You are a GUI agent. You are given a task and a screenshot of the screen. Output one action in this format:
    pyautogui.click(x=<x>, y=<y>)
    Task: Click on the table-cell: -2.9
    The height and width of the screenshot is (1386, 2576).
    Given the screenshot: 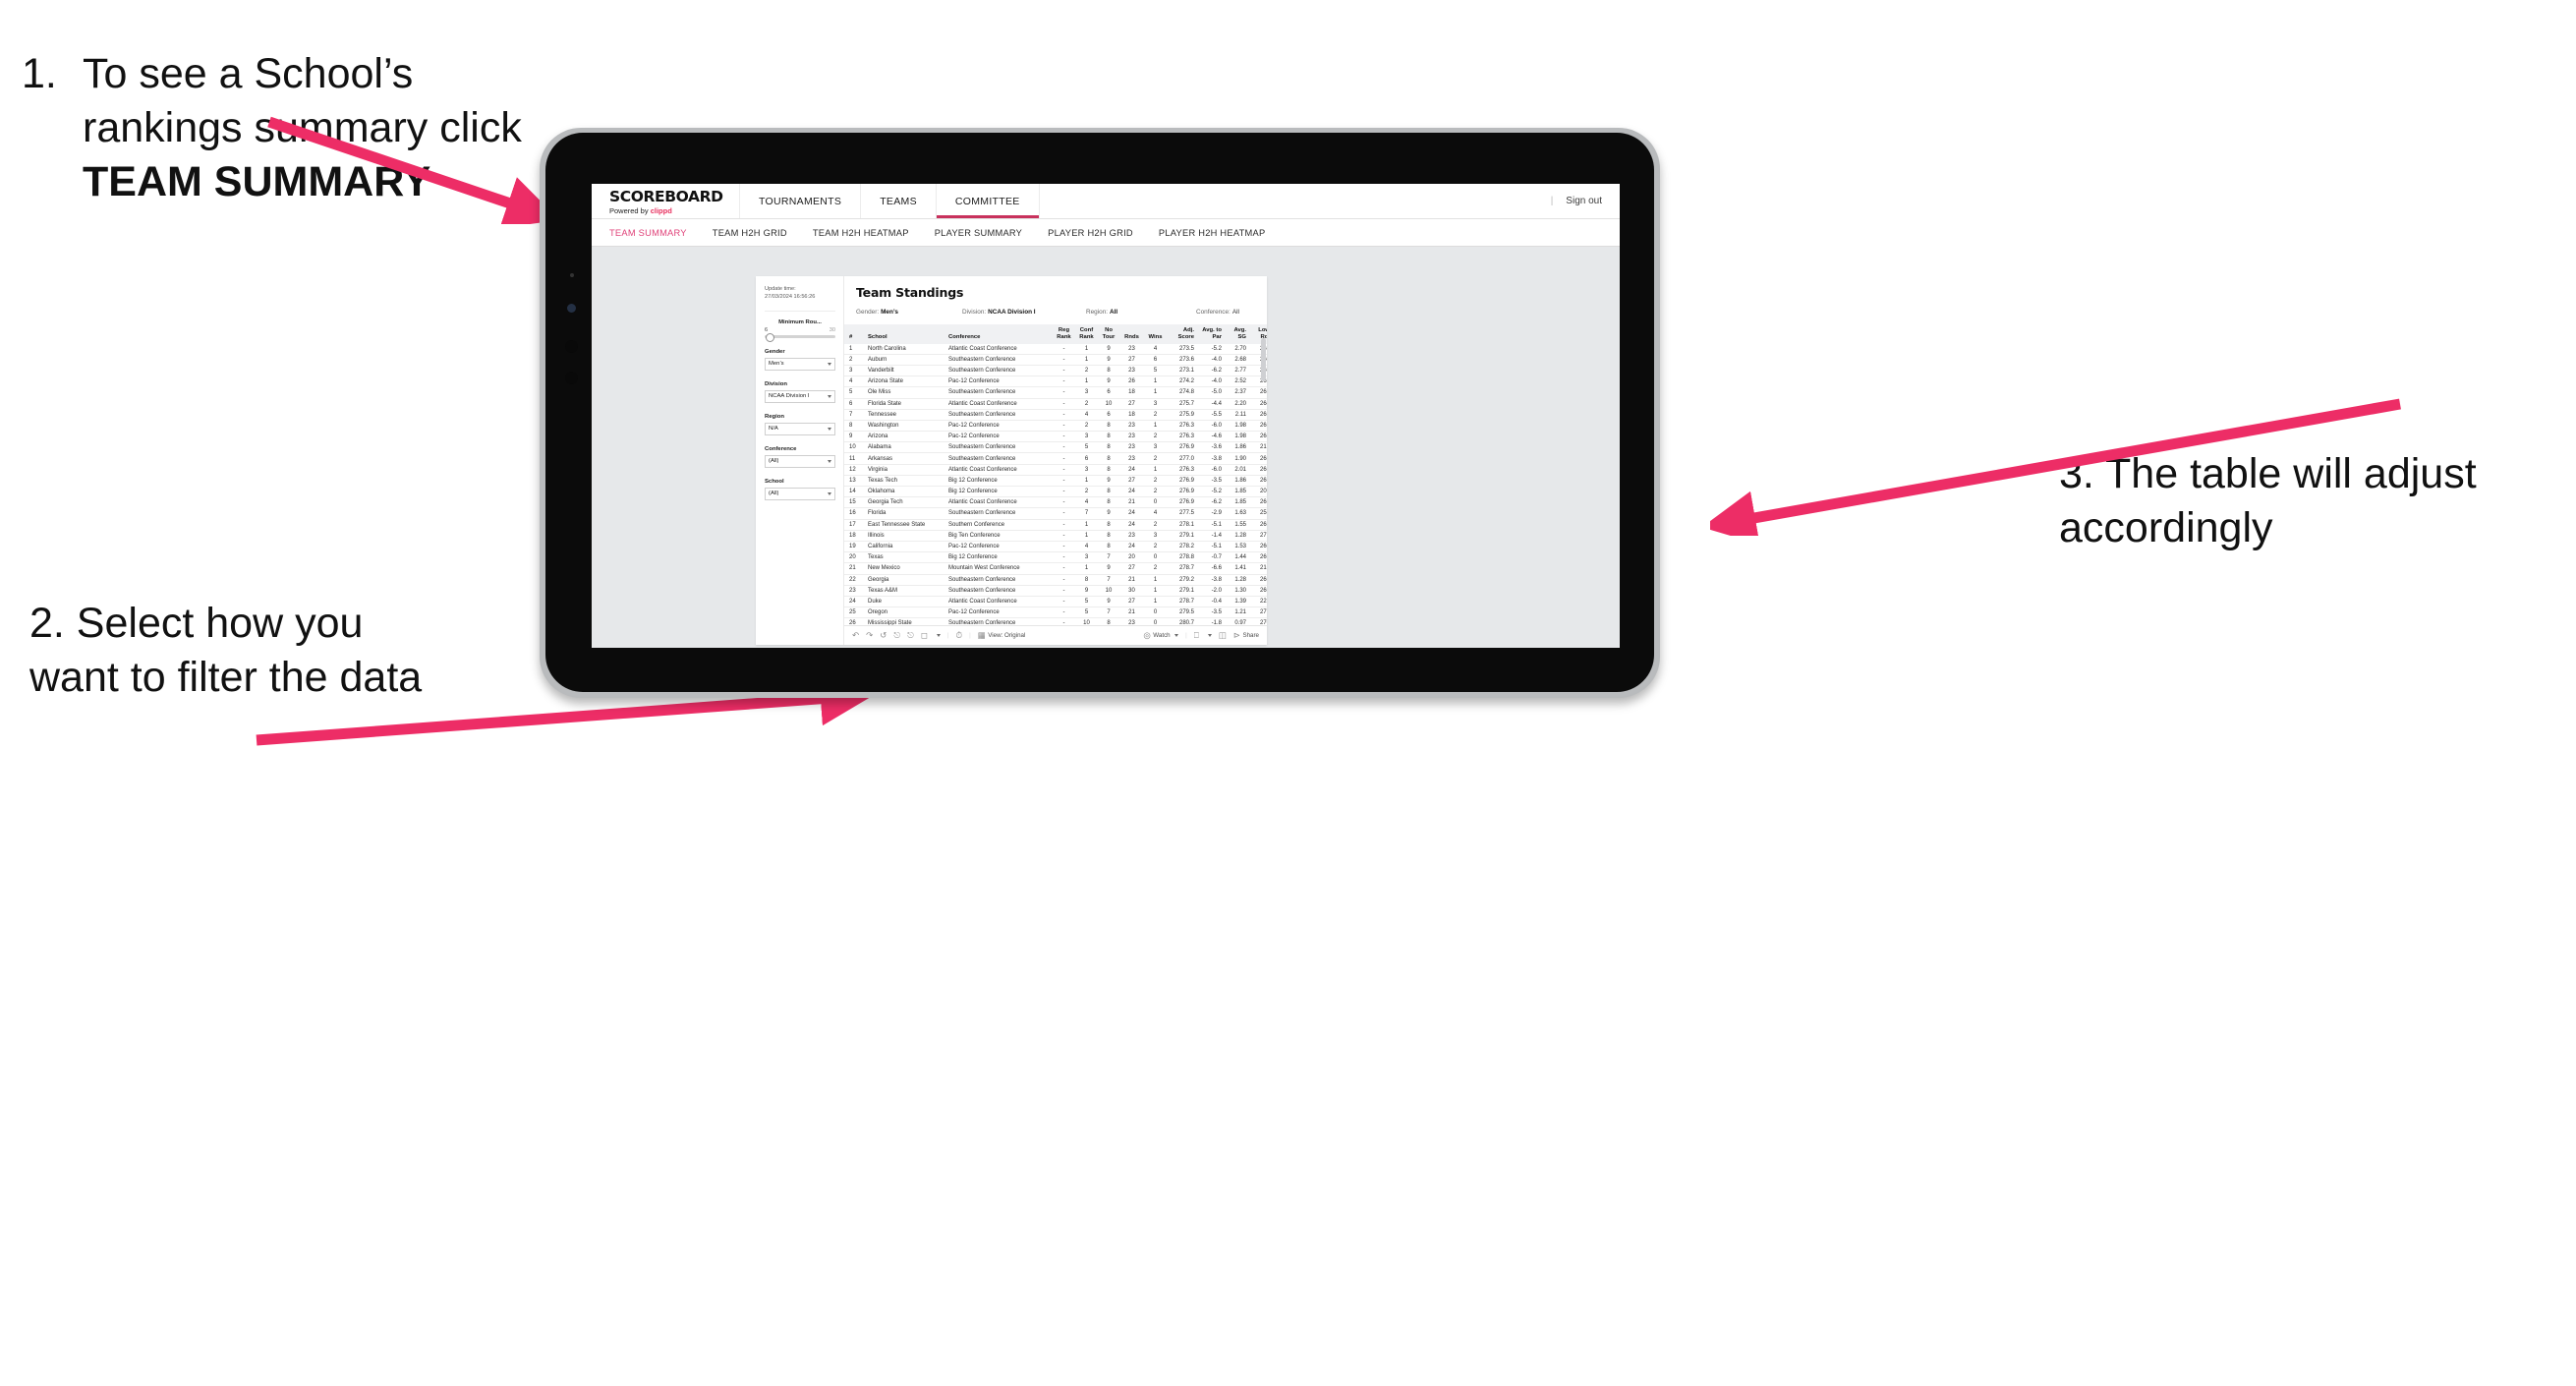 What is the action you would take?
    pyautogui.click(x=1210, y=513)
    